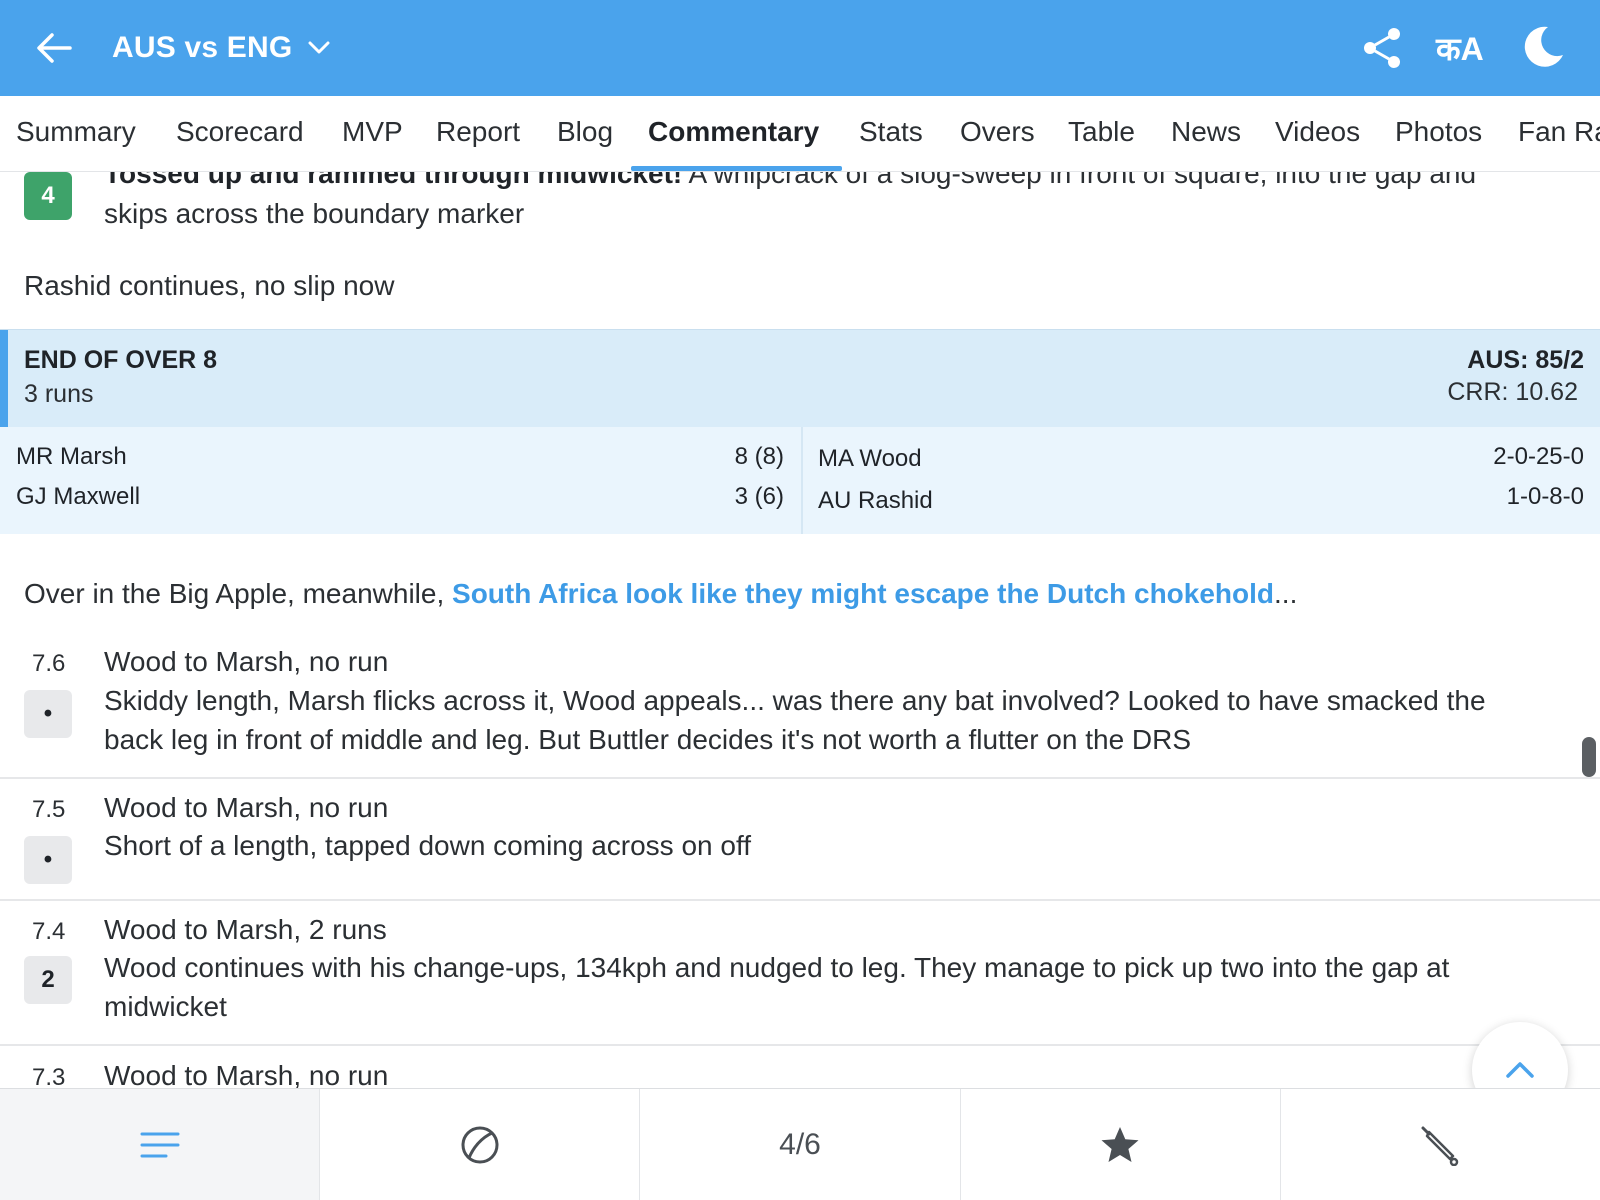 The image size is (1600, 1200). Describe the element at coordinates (1559, 132) in the screenshot. I see `tab-fan-ratings: Fan Ra` at that location.